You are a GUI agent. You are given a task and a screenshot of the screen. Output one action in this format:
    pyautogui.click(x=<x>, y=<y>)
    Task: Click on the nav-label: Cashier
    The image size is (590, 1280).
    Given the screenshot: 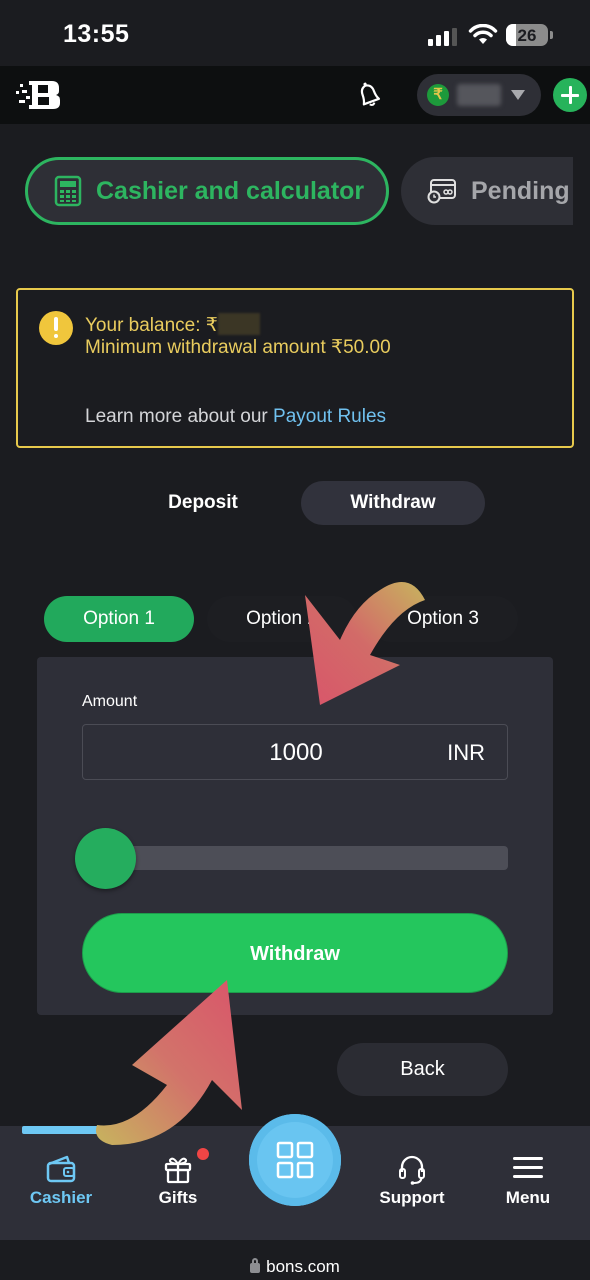 What is the action you would take?
    pyautogui.click(x=61, y=1197)
    